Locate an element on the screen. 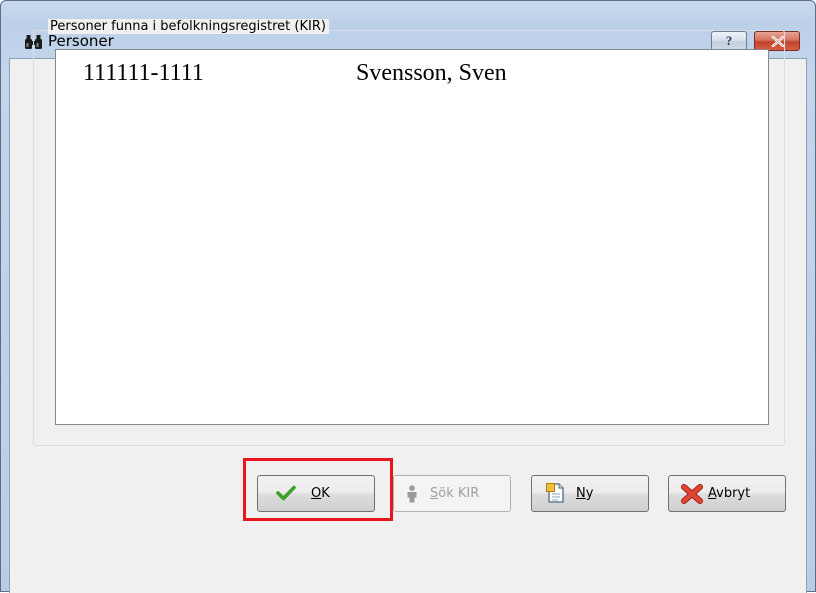 This screenshot has height=593, width=816. sok-kir-button: Sök KIR is located at coordinates (452, 493).